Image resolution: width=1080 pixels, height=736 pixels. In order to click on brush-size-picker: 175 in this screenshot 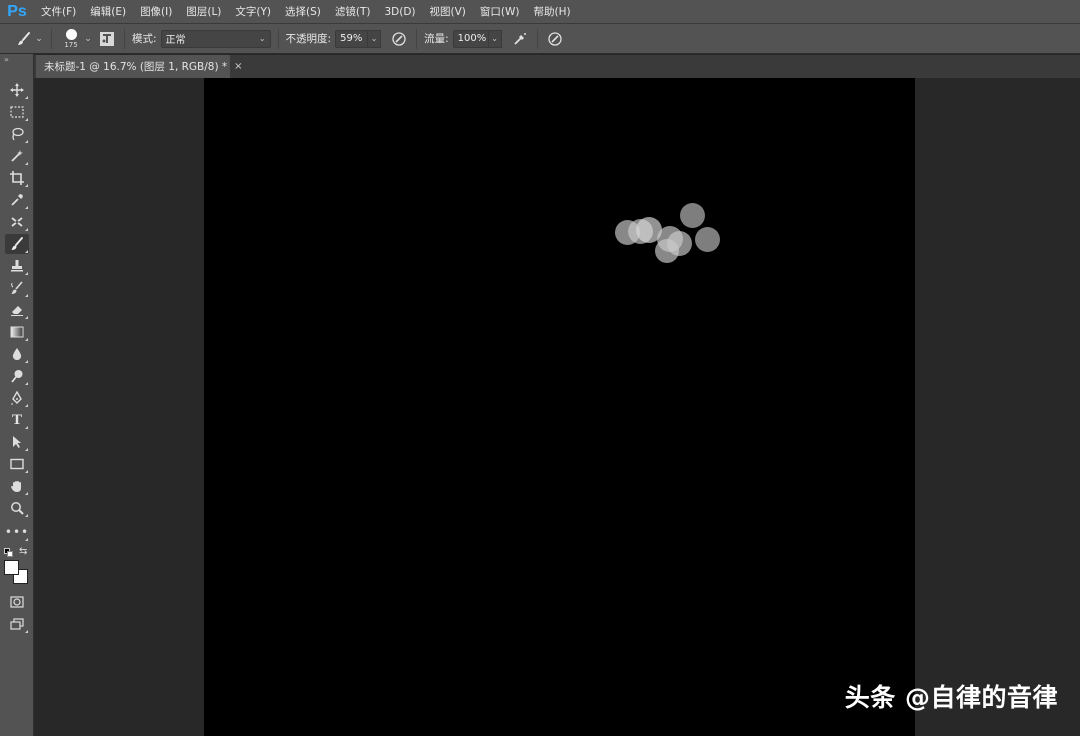, I will do `click(71, 39)`.